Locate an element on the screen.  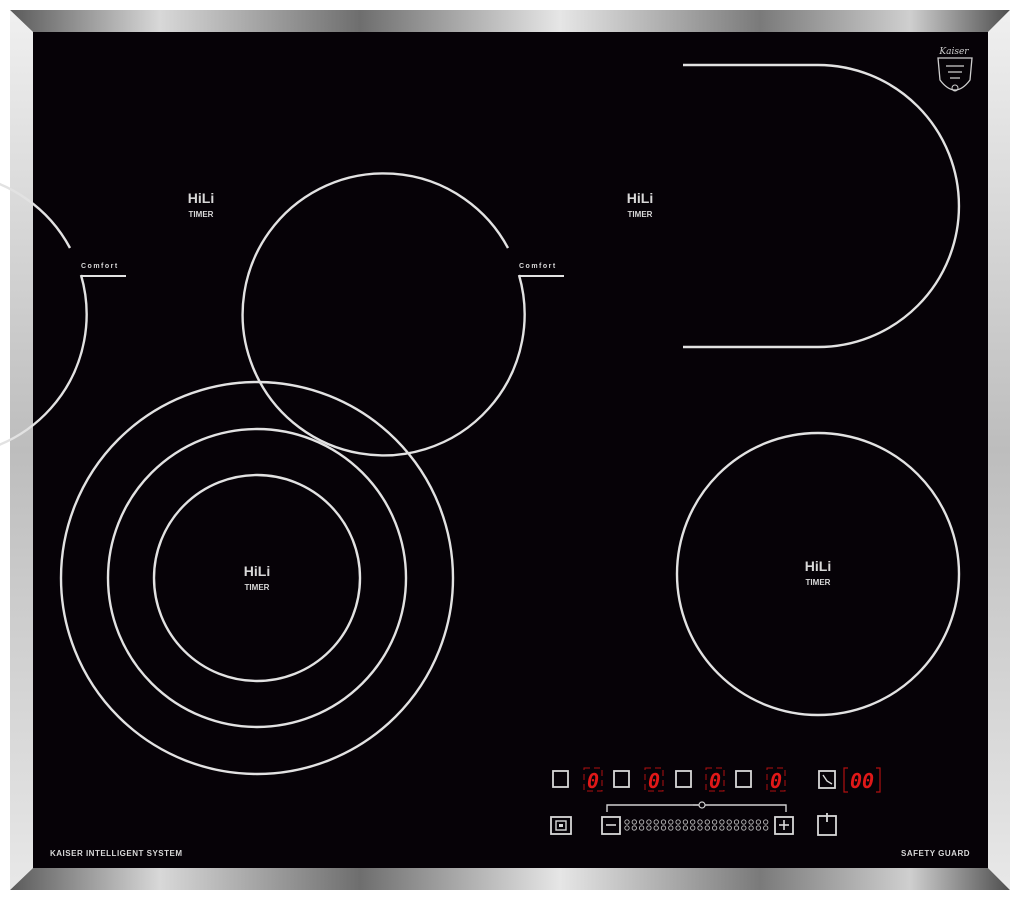
svg-text: Kaiser is located at coordinates (953, 52).